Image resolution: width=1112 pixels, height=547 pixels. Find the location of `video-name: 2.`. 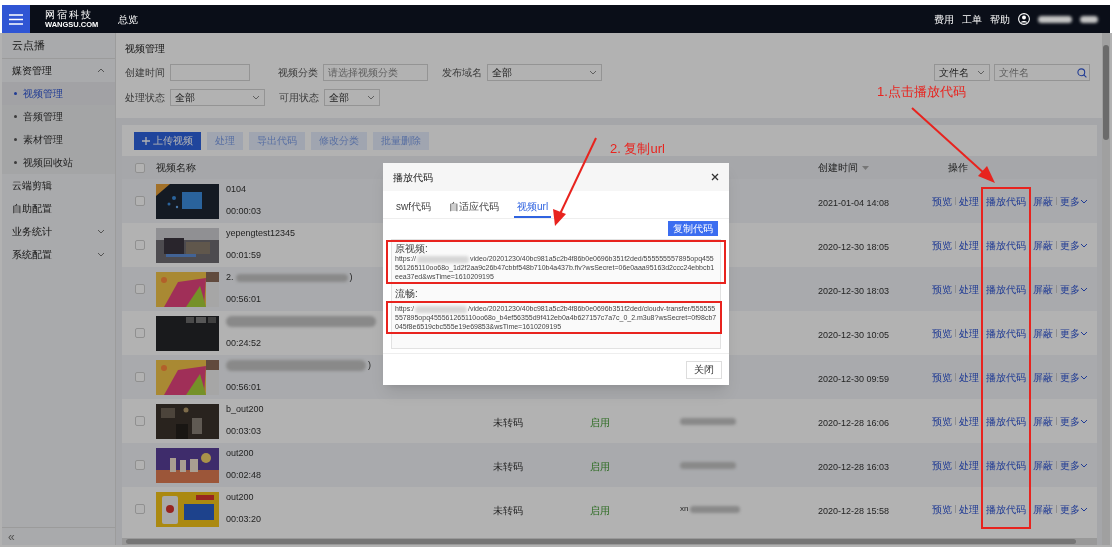

video-name: 2. is located at coordinates (230, 277).